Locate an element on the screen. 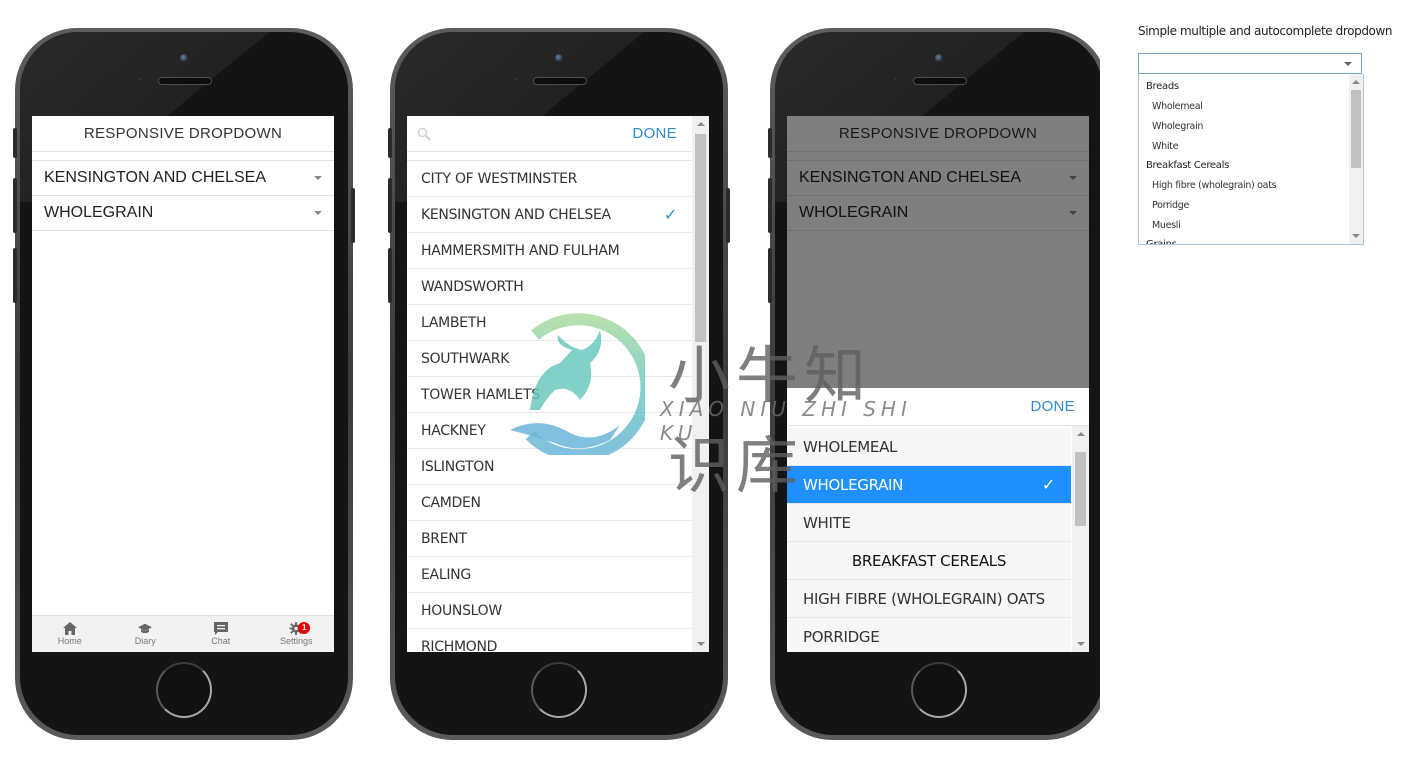  list-item: TOWER HAMLETS is located at coordinates (549, 395).